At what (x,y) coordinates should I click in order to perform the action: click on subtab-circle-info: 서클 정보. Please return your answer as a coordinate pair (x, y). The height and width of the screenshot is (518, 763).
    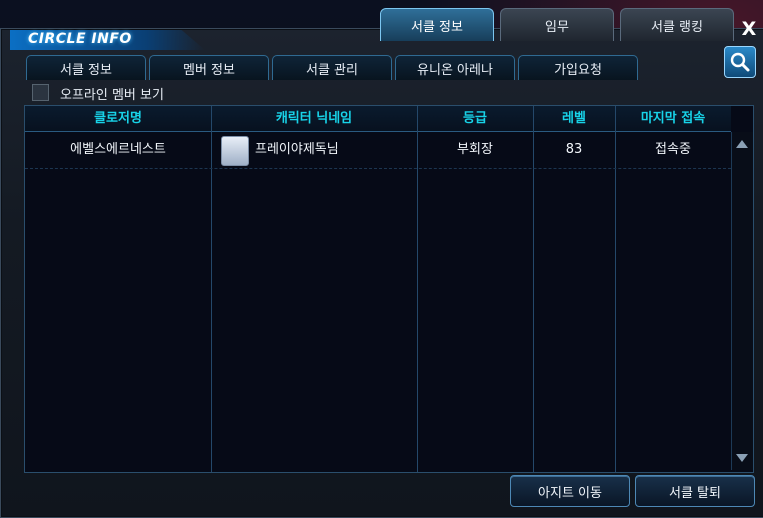
    Looking at the image, I should click on (86, 67).